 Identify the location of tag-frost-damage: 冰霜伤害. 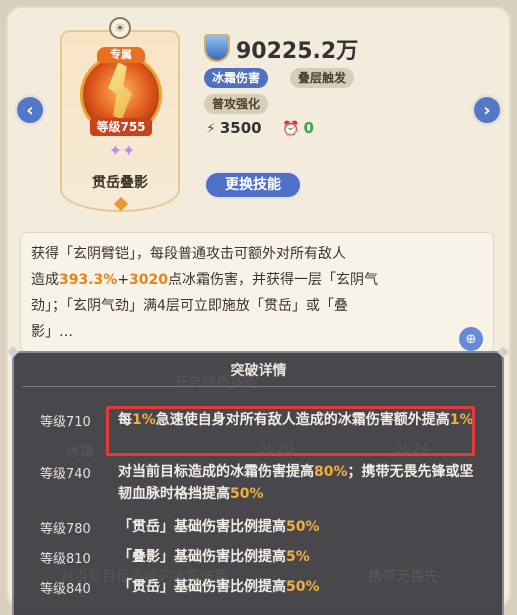
(236, 78).